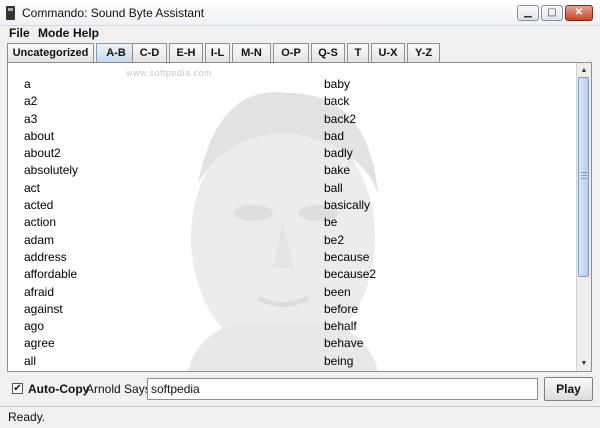  I want to click on list-item: bad, so click(350, 136).